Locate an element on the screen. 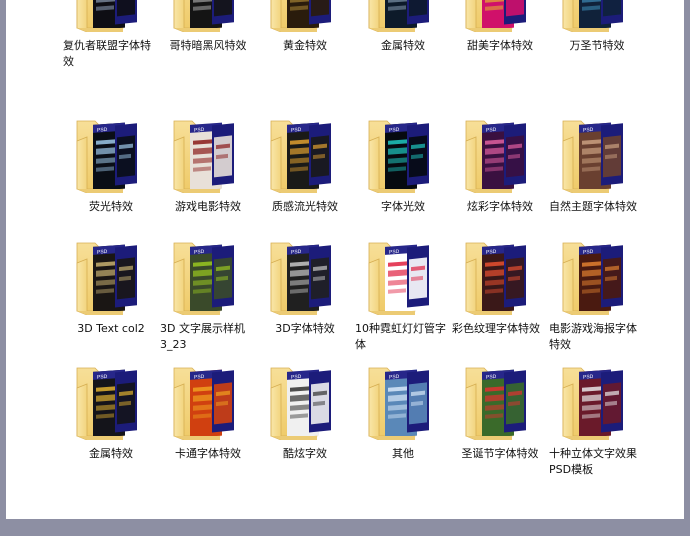 Image resolution: width=690 pixels, height=536 pixels. folder-label: 荧光特效 is located at coordinates (111, 206).